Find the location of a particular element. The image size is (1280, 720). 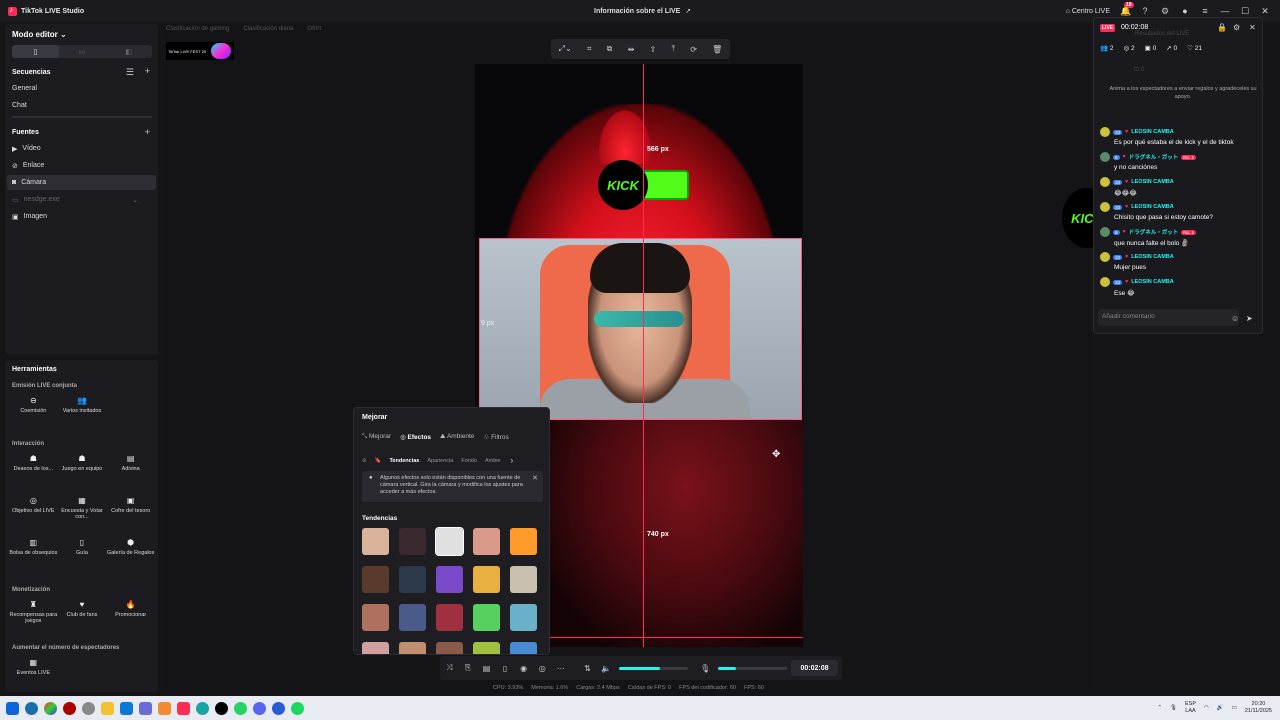

tool-recompensas: ♜ Recompensas para juegos is located at coordinates (33, 617).